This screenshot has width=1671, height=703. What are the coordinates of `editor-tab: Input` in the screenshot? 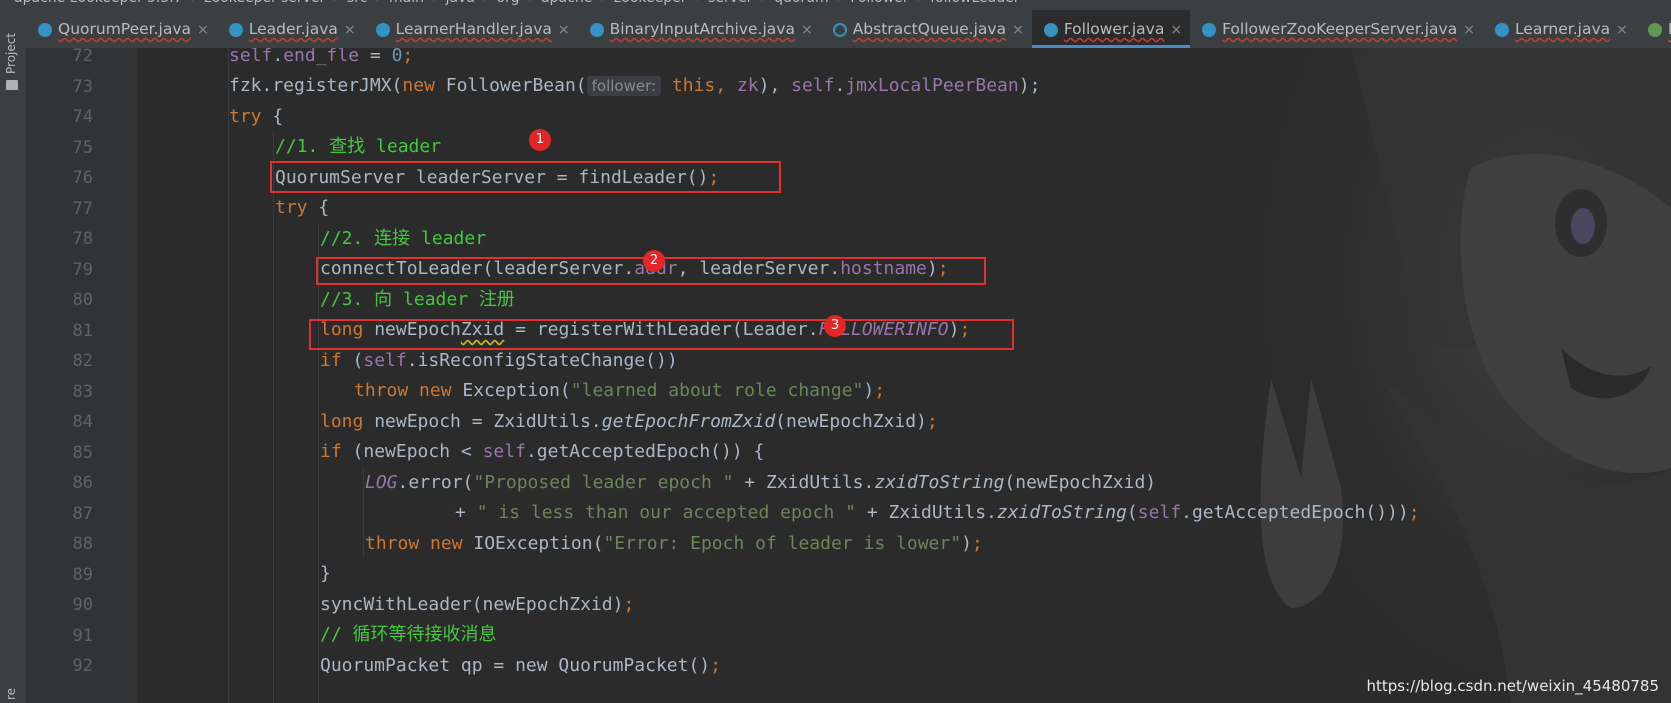 It's located at (1653, 29).